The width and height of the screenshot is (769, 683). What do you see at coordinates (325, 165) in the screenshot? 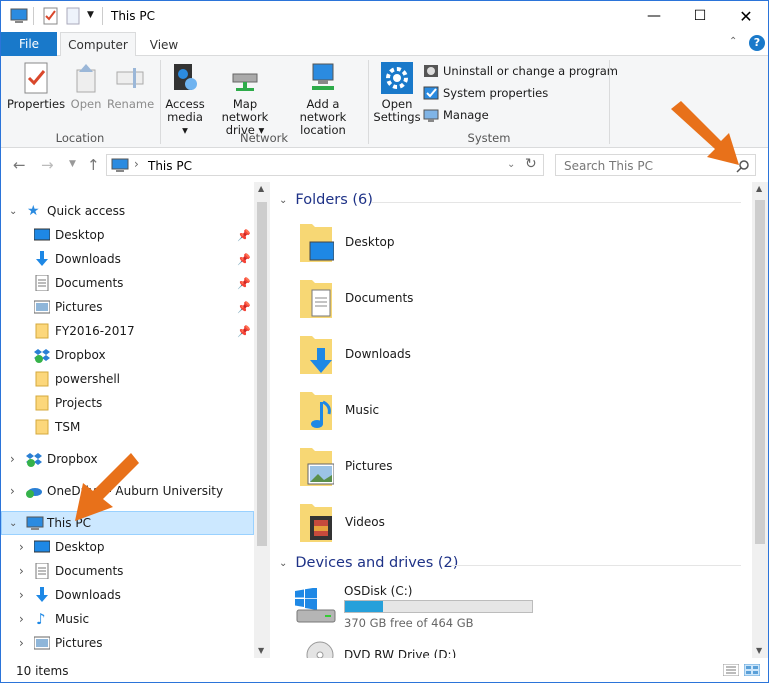
I see `address-bar: › This PC ⌄ ↻` at bounding box center [325, 165].